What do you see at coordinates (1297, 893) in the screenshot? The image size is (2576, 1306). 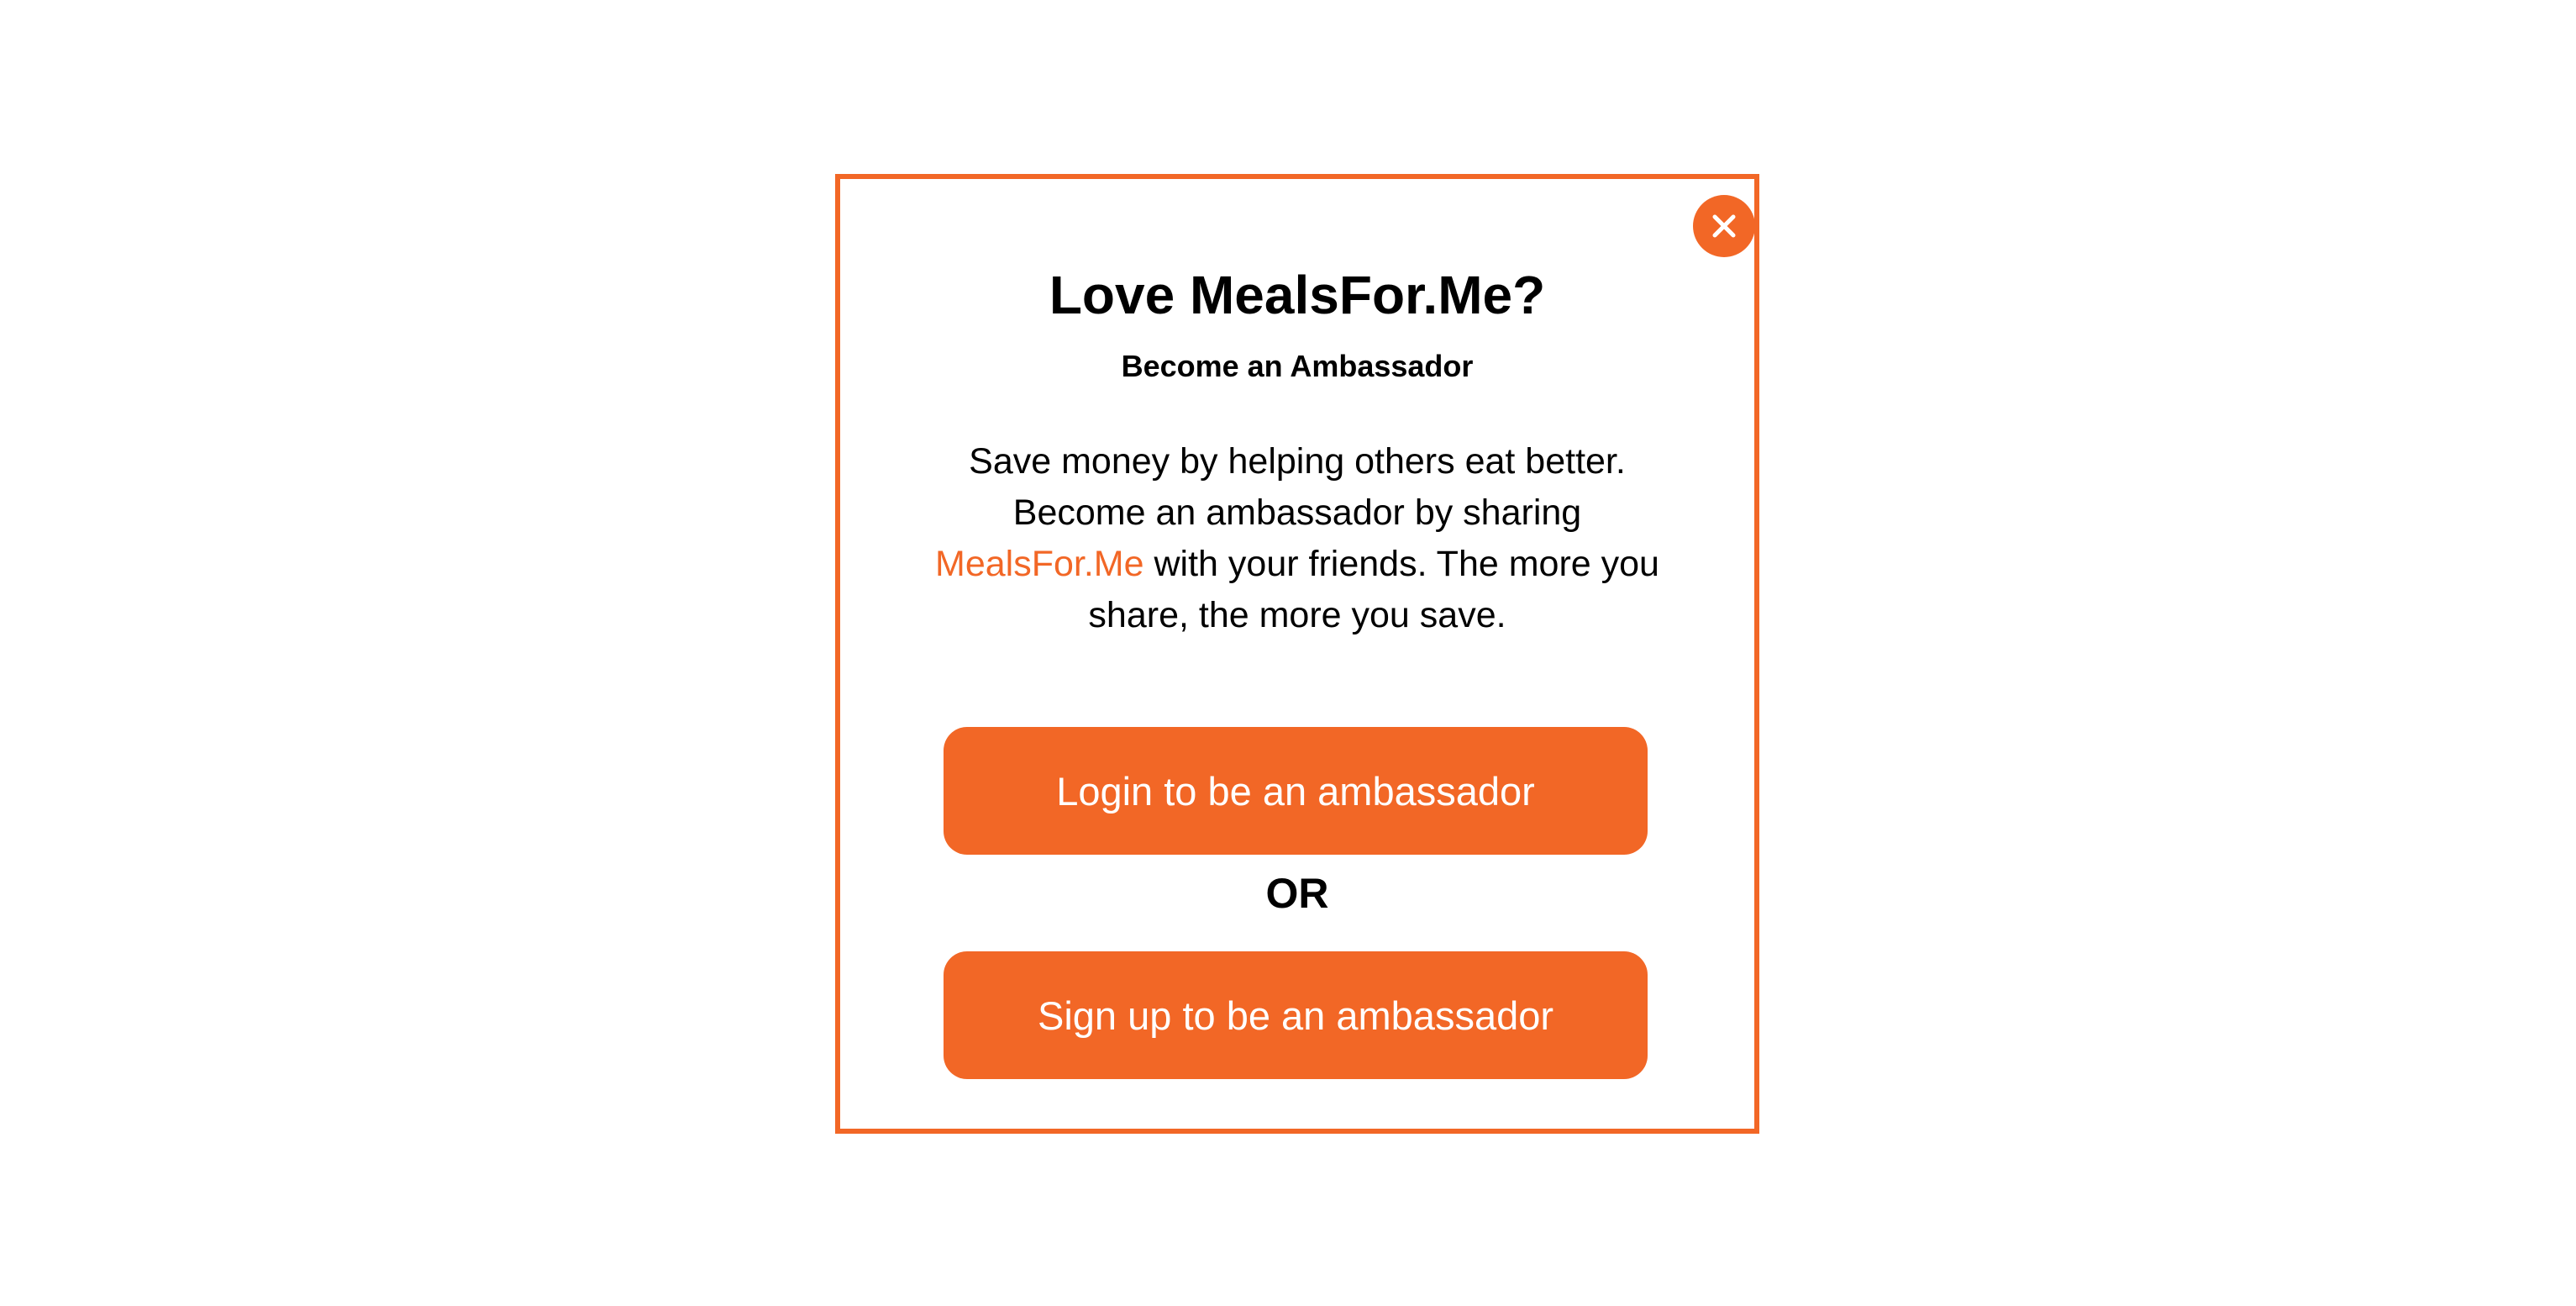 I see `or-divider: OR` at bounding box center [1297, 893].